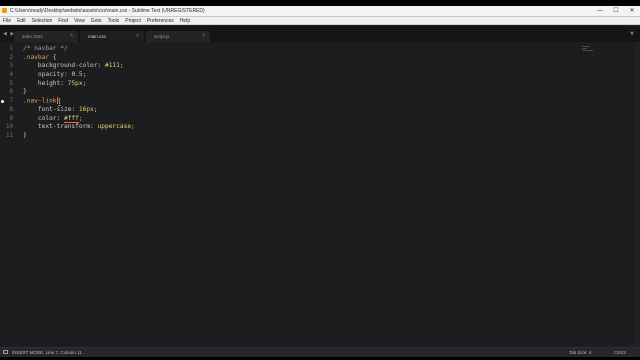  I want to click on line-number: 11, so click(9, 135).